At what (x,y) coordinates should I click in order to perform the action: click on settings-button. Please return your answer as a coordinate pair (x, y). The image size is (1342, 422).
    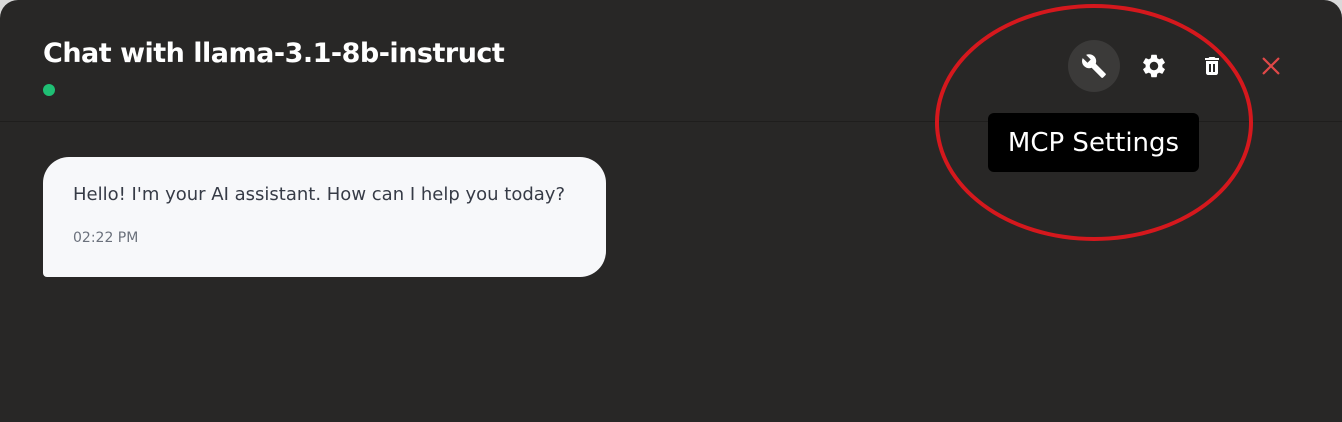
    Looking at the image, I should click on (1154, 66).